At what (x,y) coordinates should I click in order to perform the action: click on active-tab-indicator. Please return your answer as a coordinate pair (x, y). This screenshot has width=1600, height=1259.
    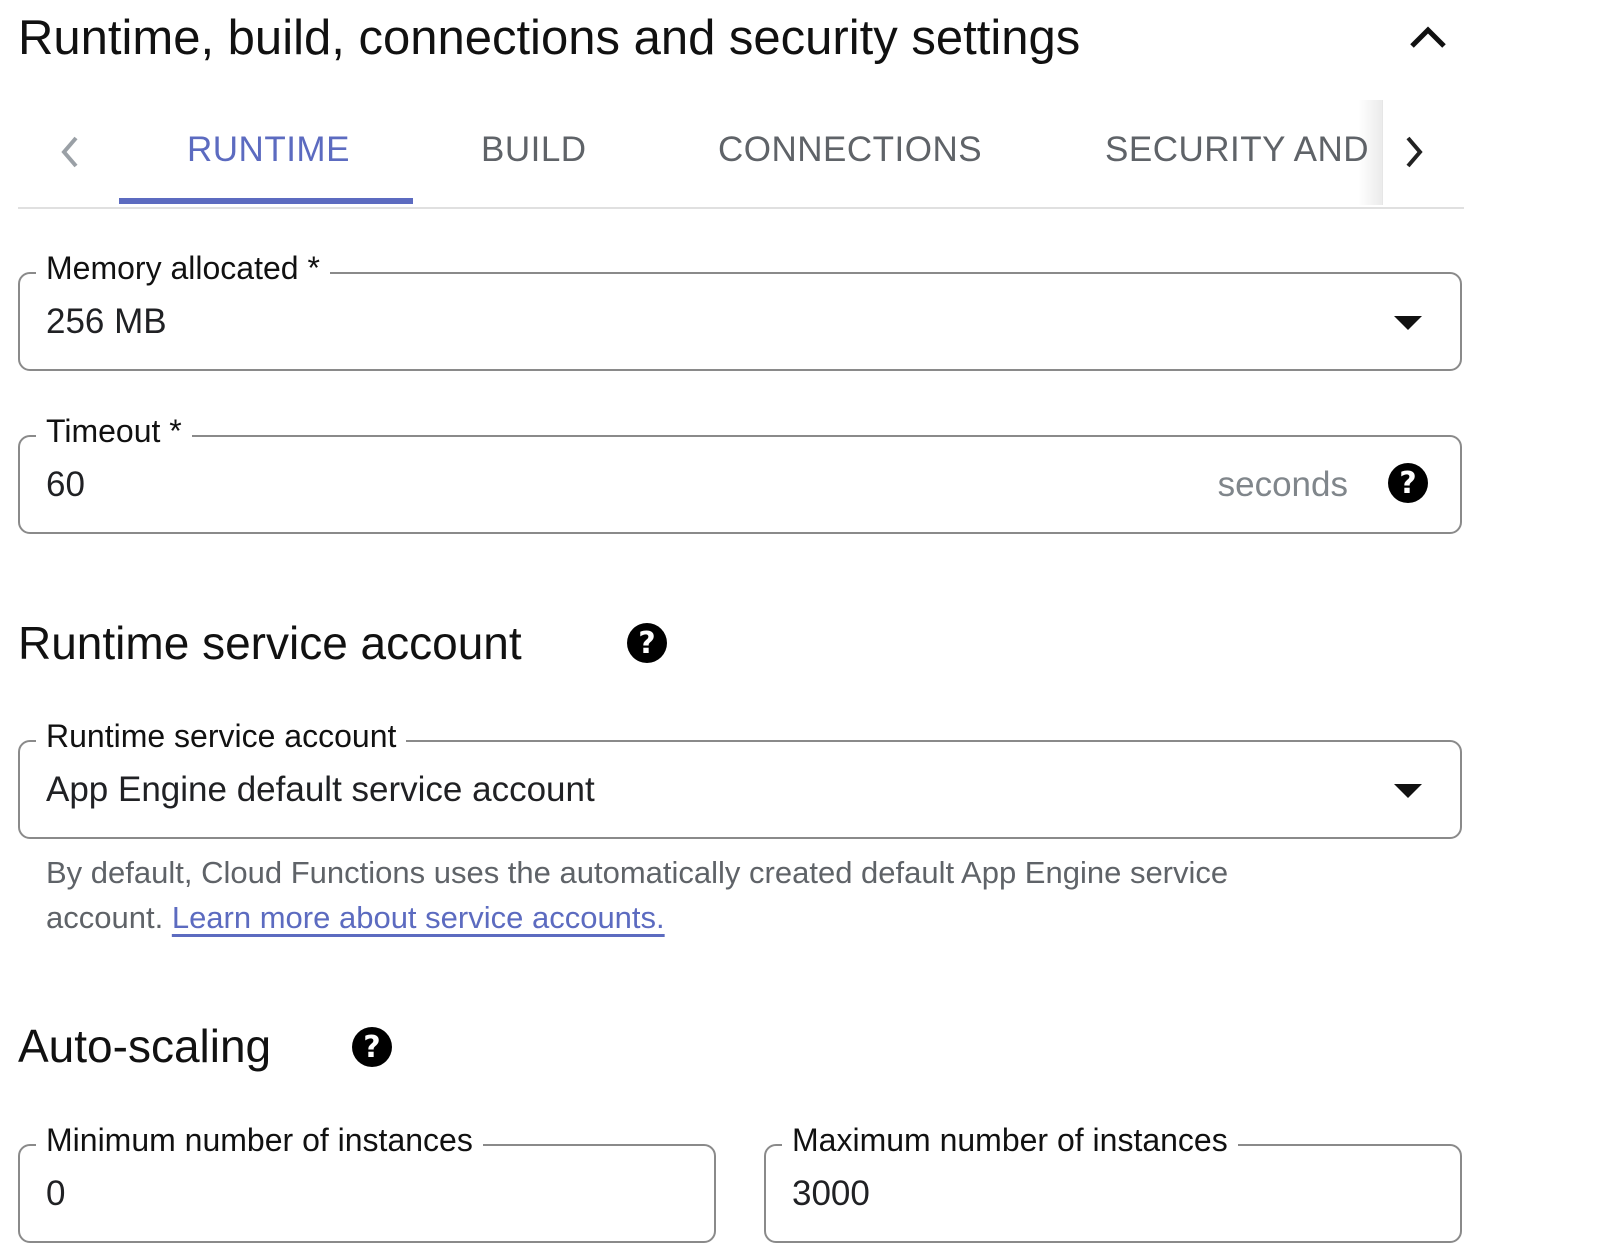
    Looking at the image, I should click on (266, 201).